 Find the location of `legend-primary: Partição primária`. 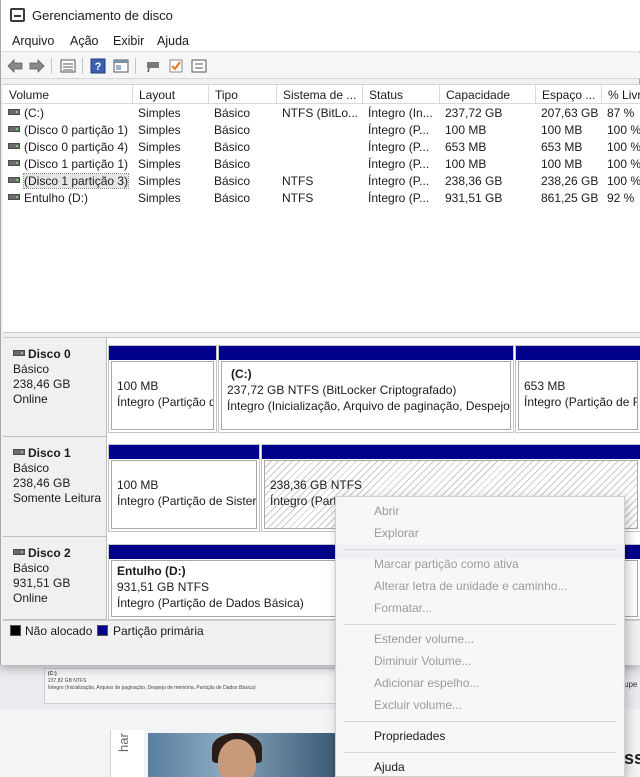

legend-primary: Partição primária is located at coordinates (158, 631).